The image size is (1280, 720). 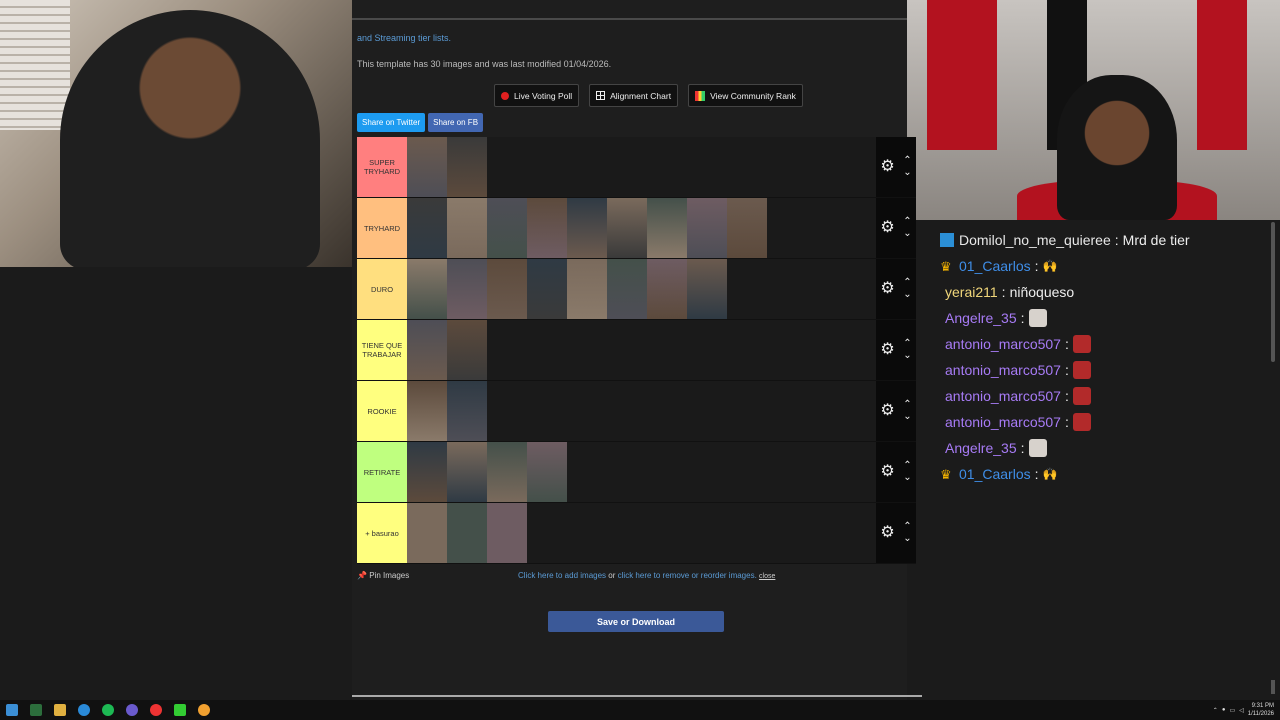 I want to click on mic-icon: ●, so click(x=1224, y=710).